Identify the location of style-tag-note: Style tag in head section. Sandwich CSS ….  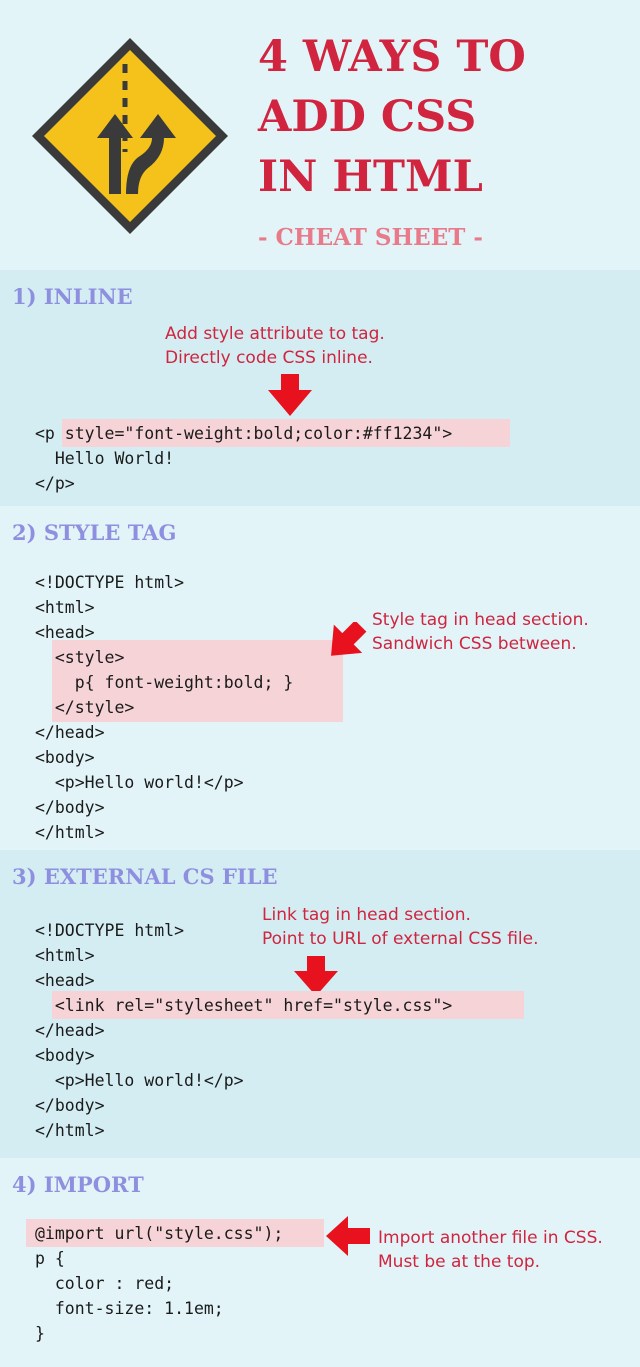
(480, 632).